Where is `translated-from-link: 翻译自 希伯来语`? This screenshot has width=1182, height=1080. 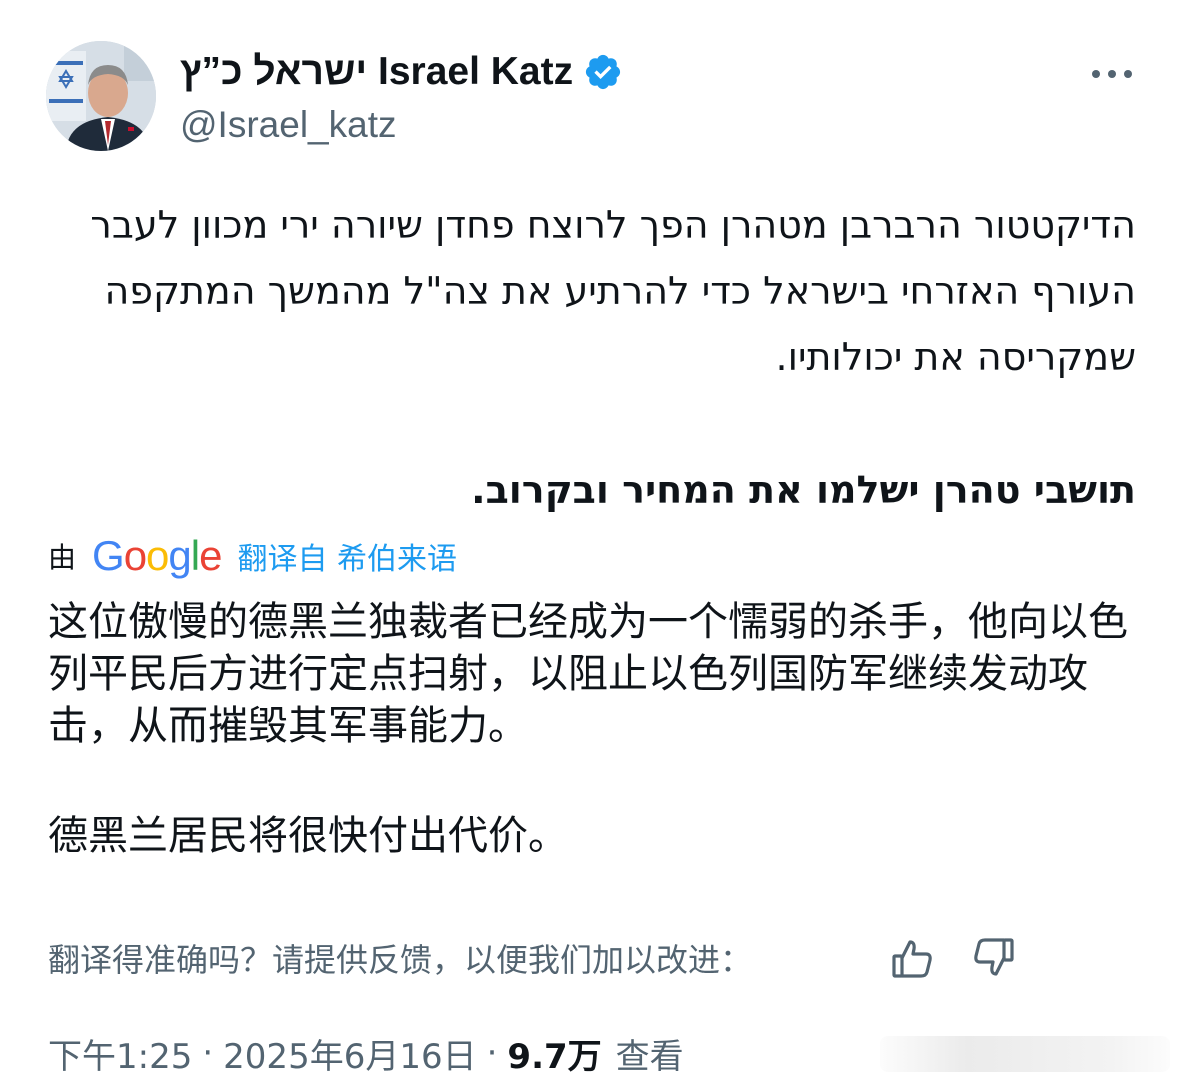
translated-from-link: 翻译自 希伯来语 is located at coordinates (347, 556).